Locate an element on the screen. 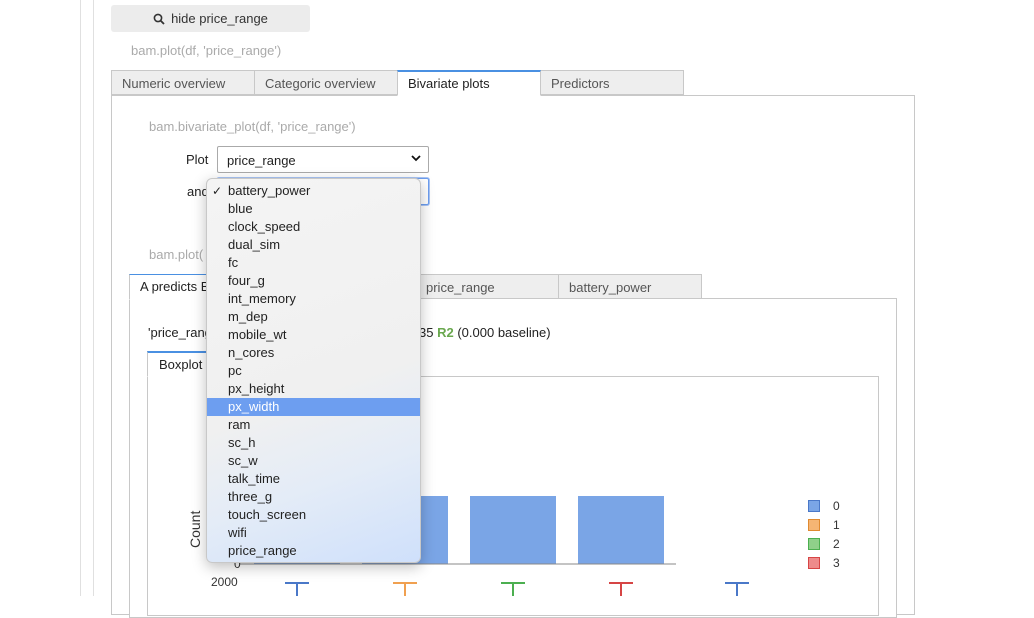 This screenshot has height=618, width=1034. dropdown-option-label: pc is located at coordinates (235, 370).